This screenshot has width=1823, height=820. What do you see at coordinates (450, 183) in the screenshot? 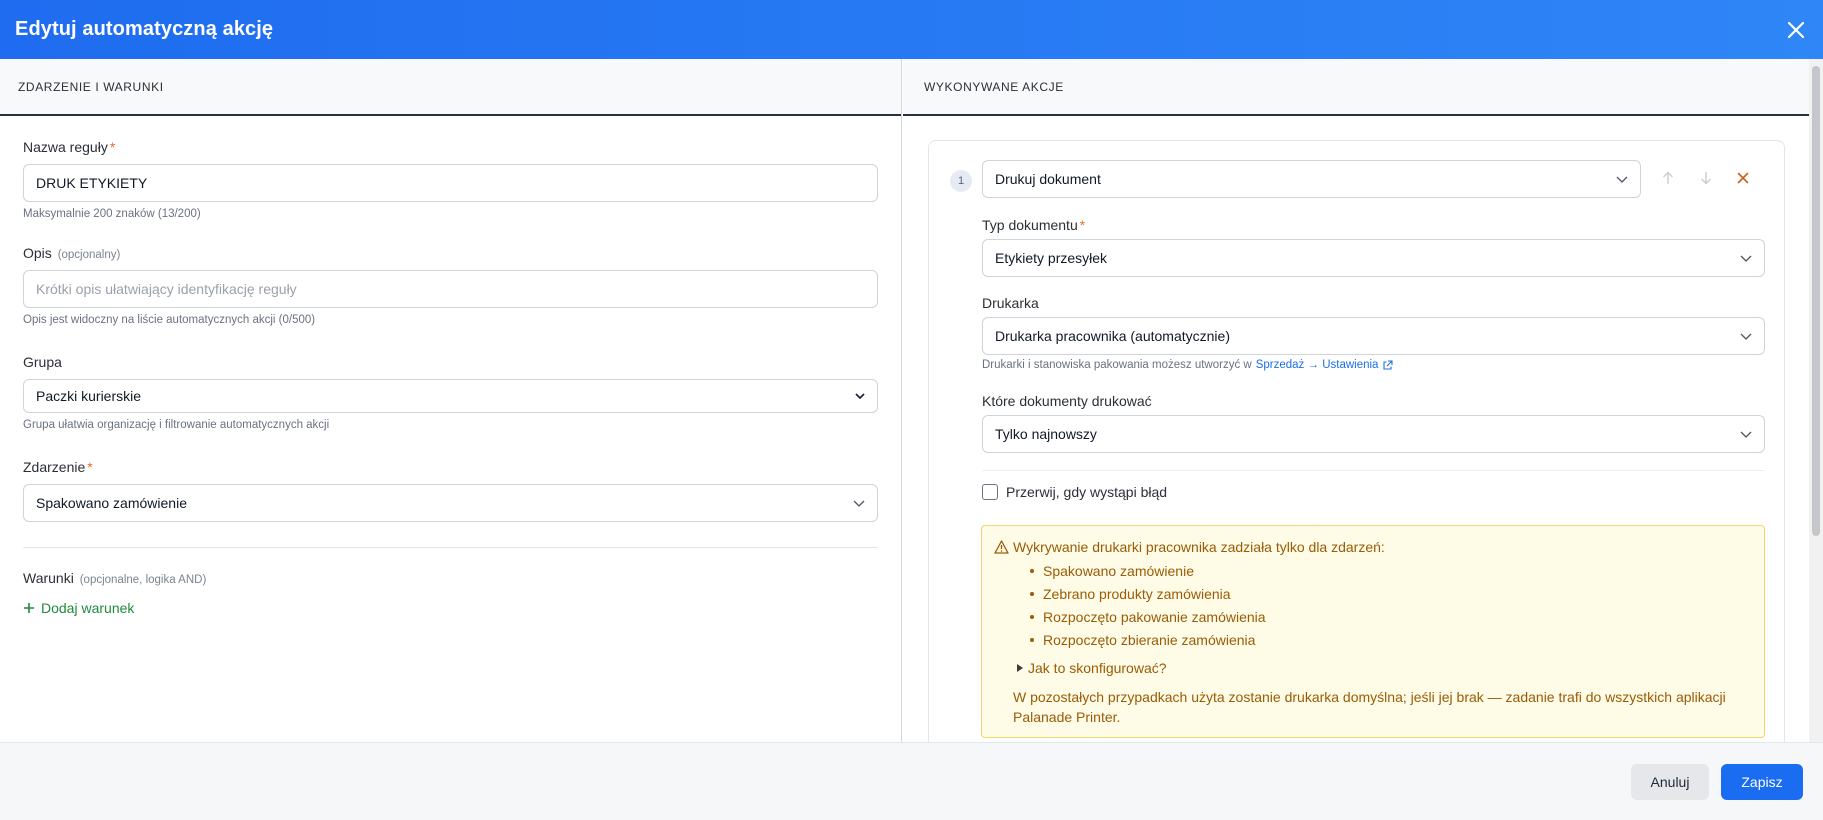
I see `rule-name-input: DRUK ETYKIETY` at bounding box center [450, 183].